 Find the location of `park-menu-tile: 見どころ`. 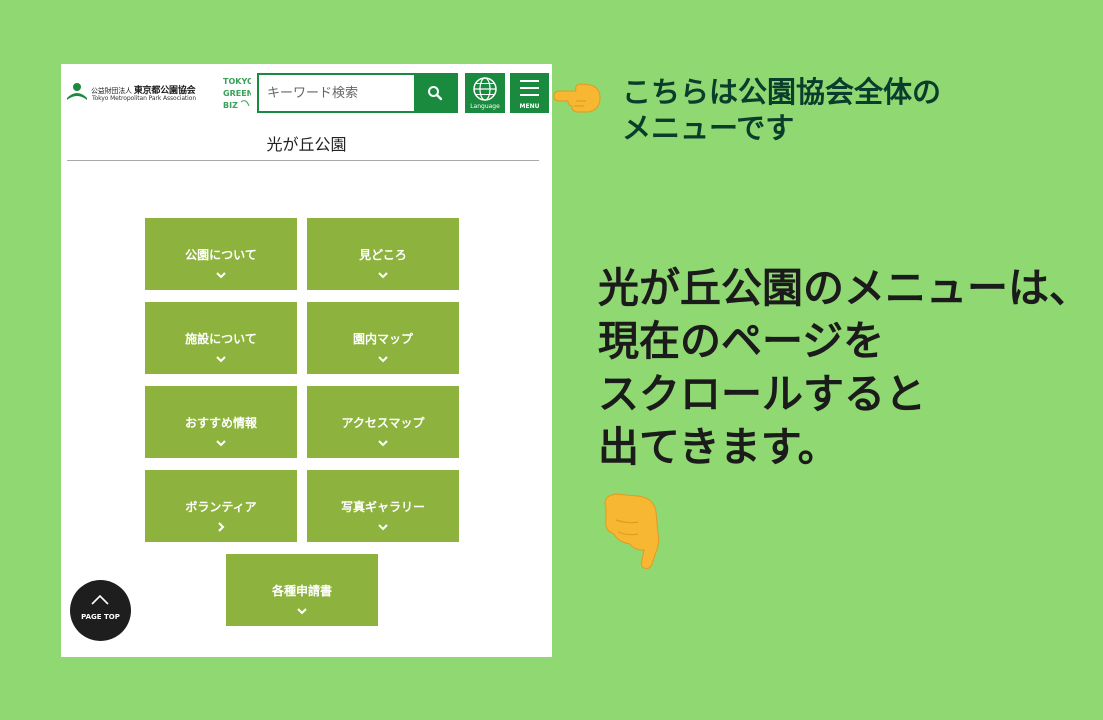

park-menu-tile: 見どころ is located at coordinates (383, 254).